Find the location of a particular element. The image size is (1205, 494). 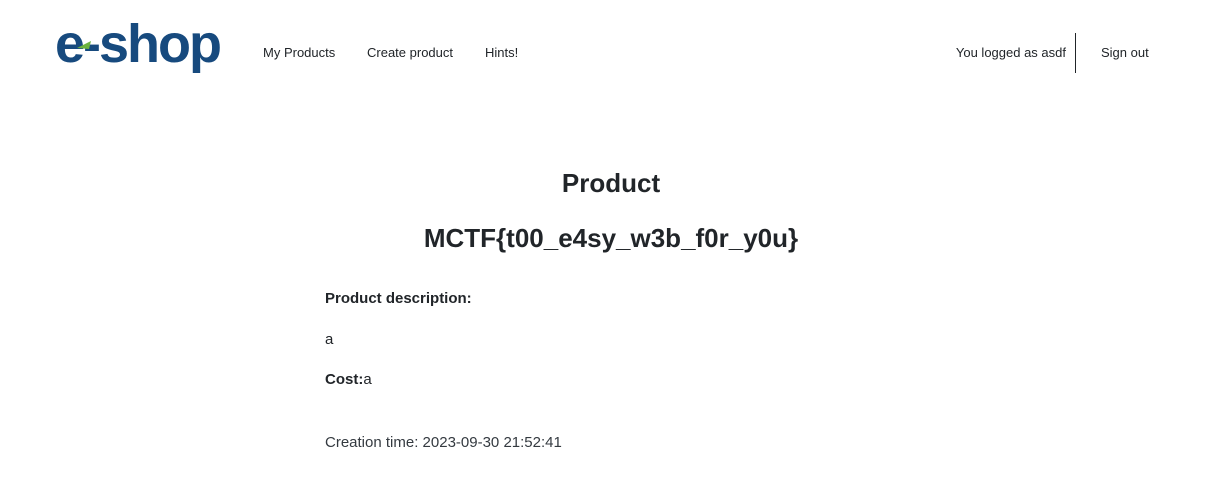

cost-row: Cost:a is located at coordinates (348, 379).